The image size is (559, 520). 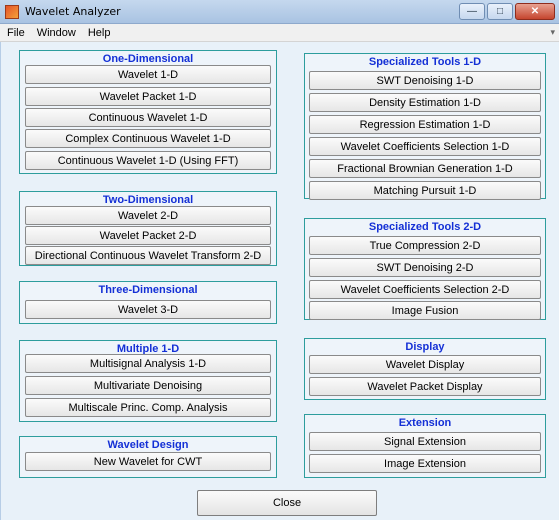 I want to click on new-wavelet-for-cwt-button: New Wavelet for CWT, so click(x=148, y=461).